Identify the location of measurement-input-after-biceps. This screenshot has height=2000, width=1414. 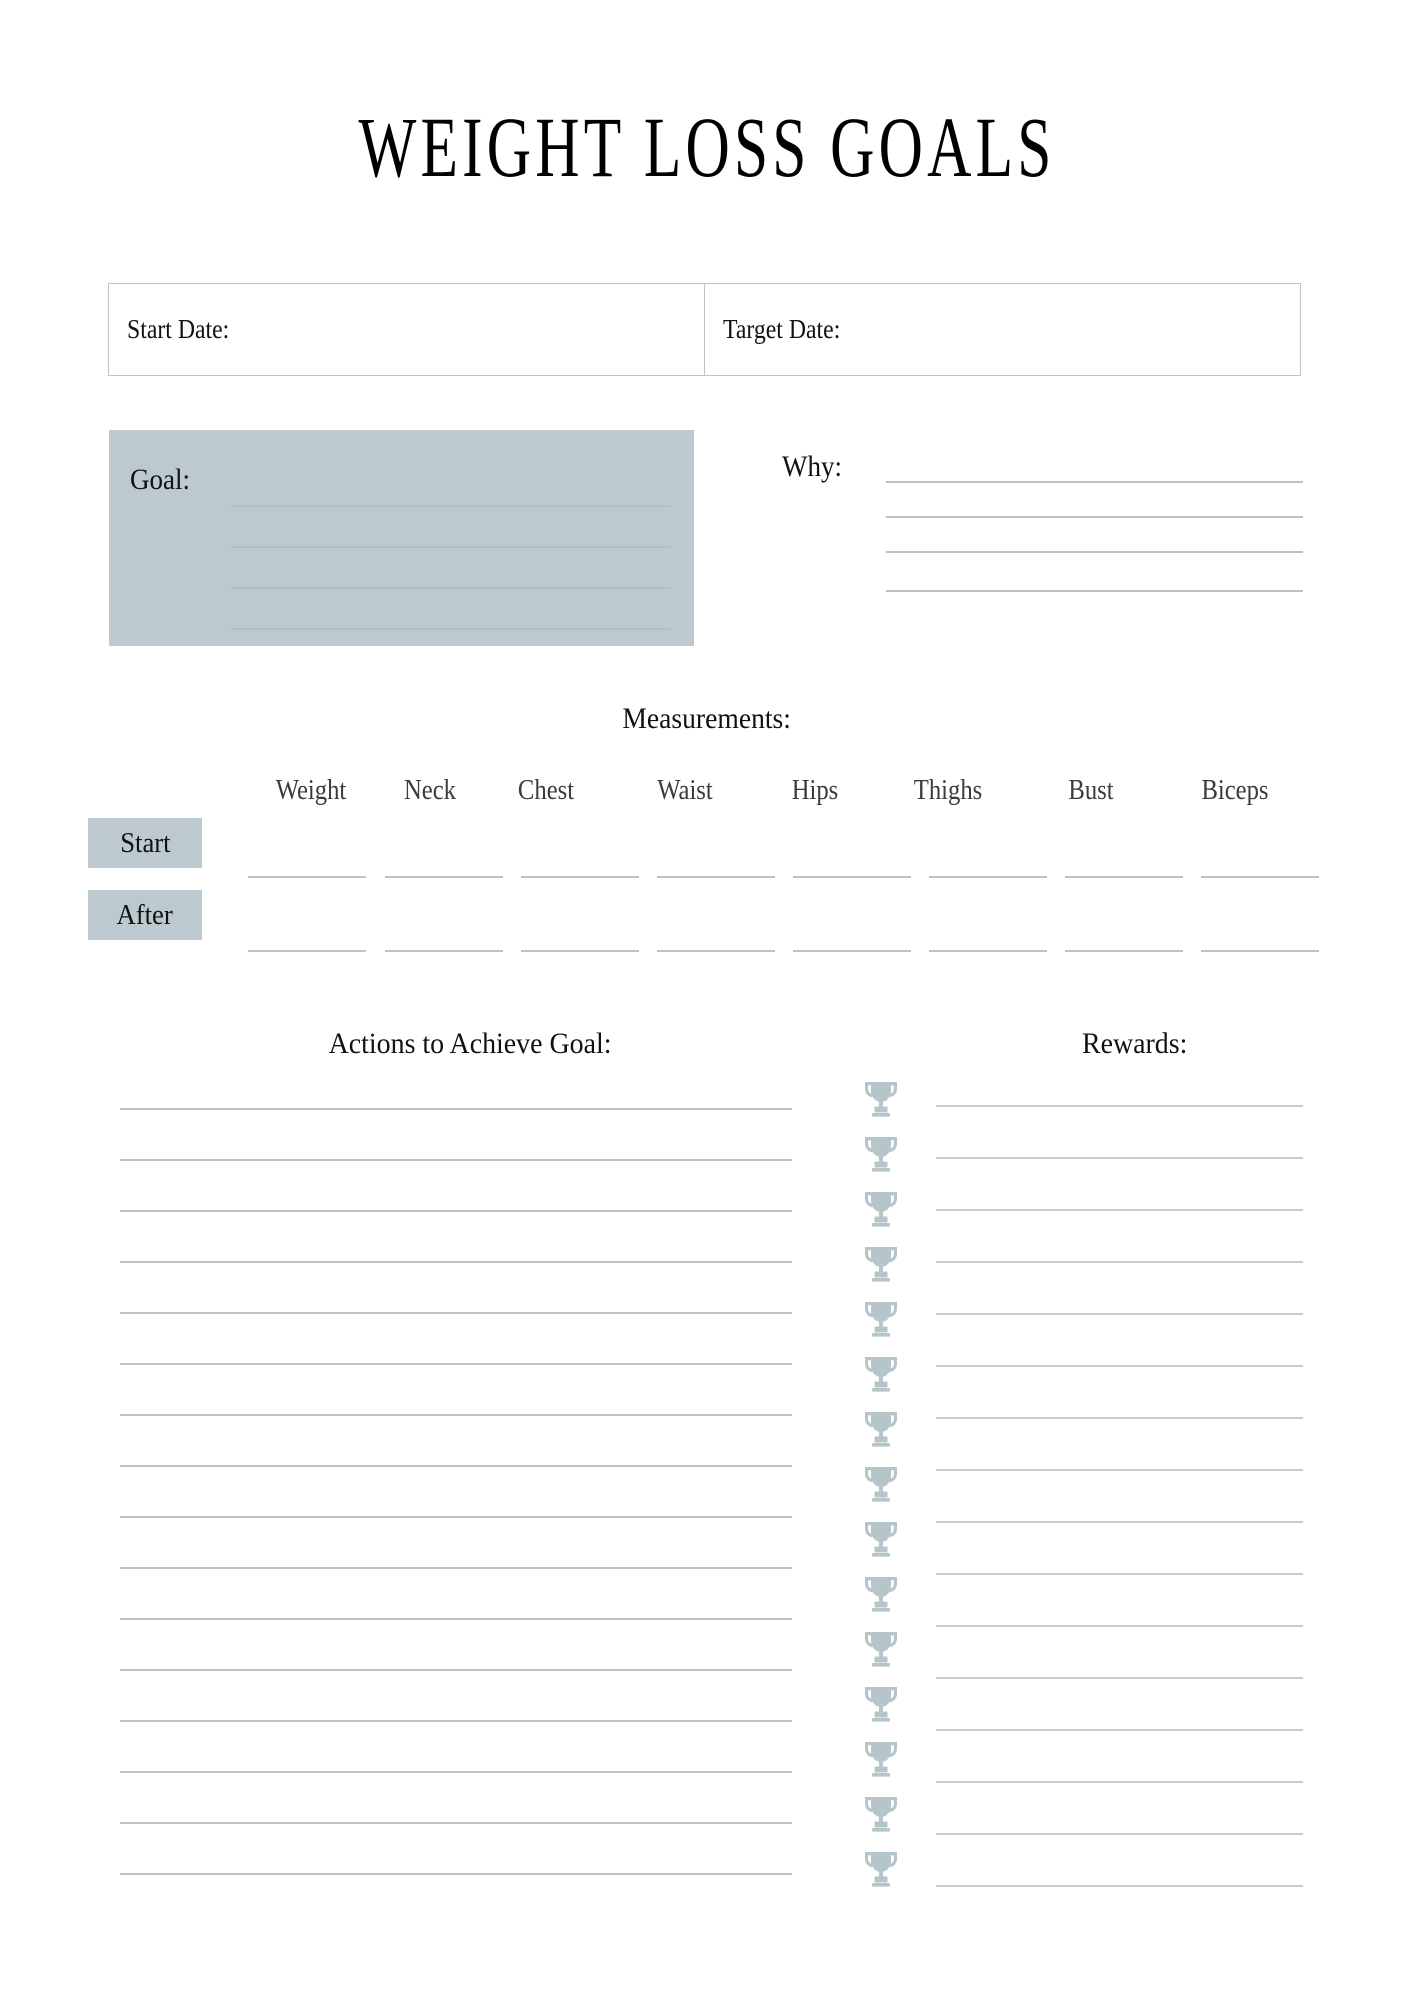
(1260, 951).